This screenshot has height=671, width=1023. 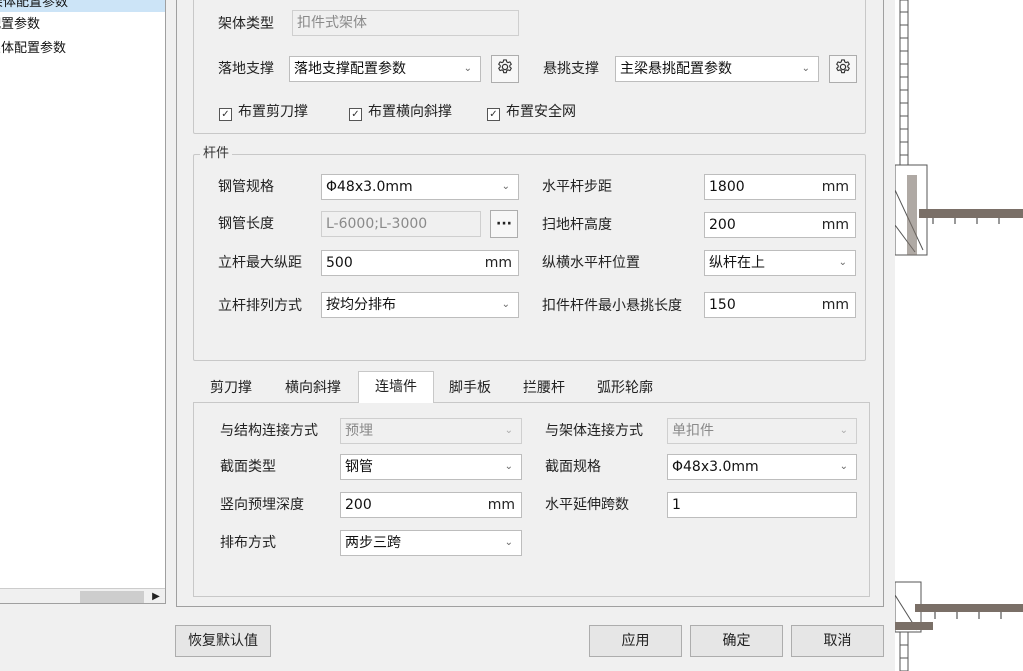 I want to click on floor-support-select: 落地支撑配置参数 ⌄, so click(x=385, y=69).